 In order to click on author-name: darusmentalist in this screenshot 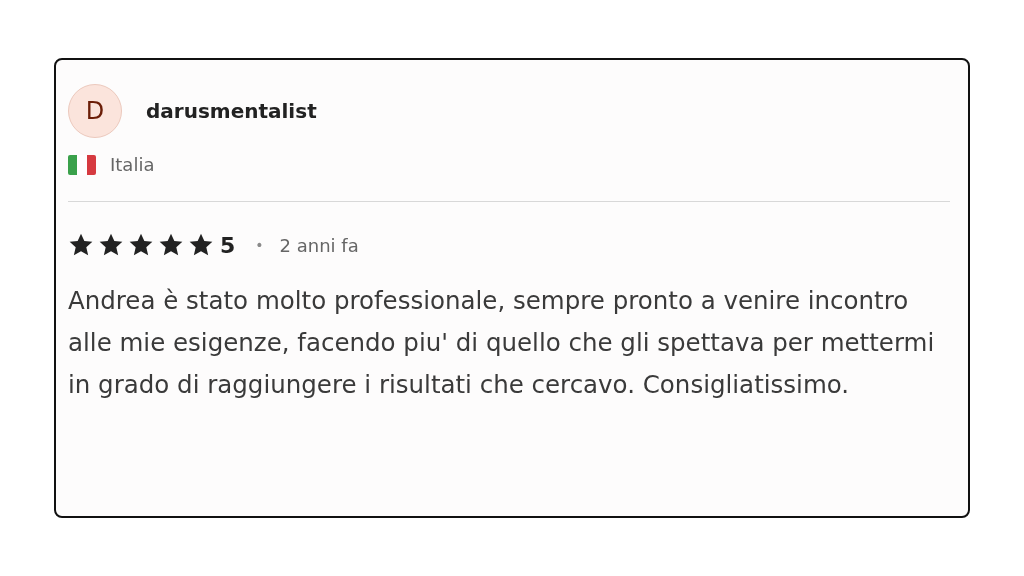, I will do `click(231, 111)`.